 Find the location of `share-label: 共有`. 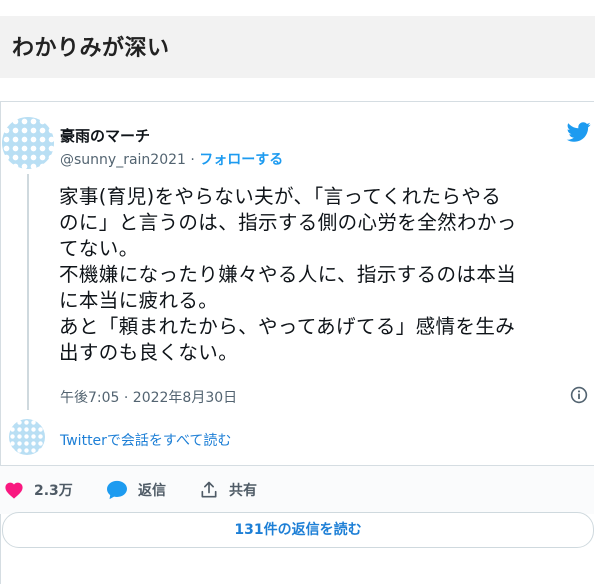

share-label: 共有 is located at coordinates (243, 491).